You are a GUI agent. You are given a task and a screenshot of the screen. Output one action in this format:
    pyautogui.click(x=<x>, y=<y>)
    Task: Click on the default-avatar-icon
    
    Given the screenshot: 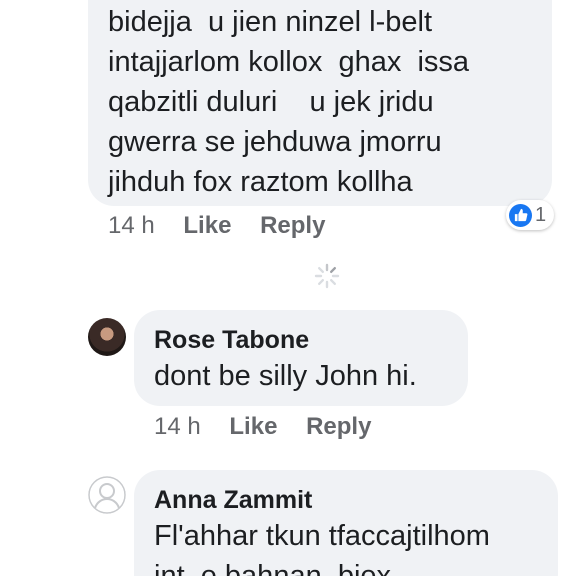 What is the action you would take?
    pyautogui.click(x=107, y=495)
    